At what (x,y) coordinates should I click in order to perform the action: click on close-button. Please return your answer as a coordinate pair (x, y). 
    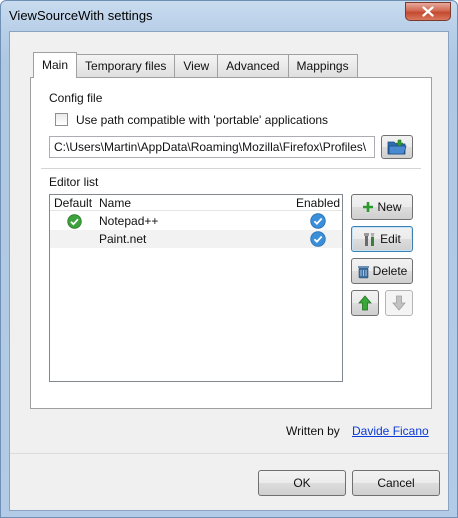
    Looking at the image, I should click on (428, 11).